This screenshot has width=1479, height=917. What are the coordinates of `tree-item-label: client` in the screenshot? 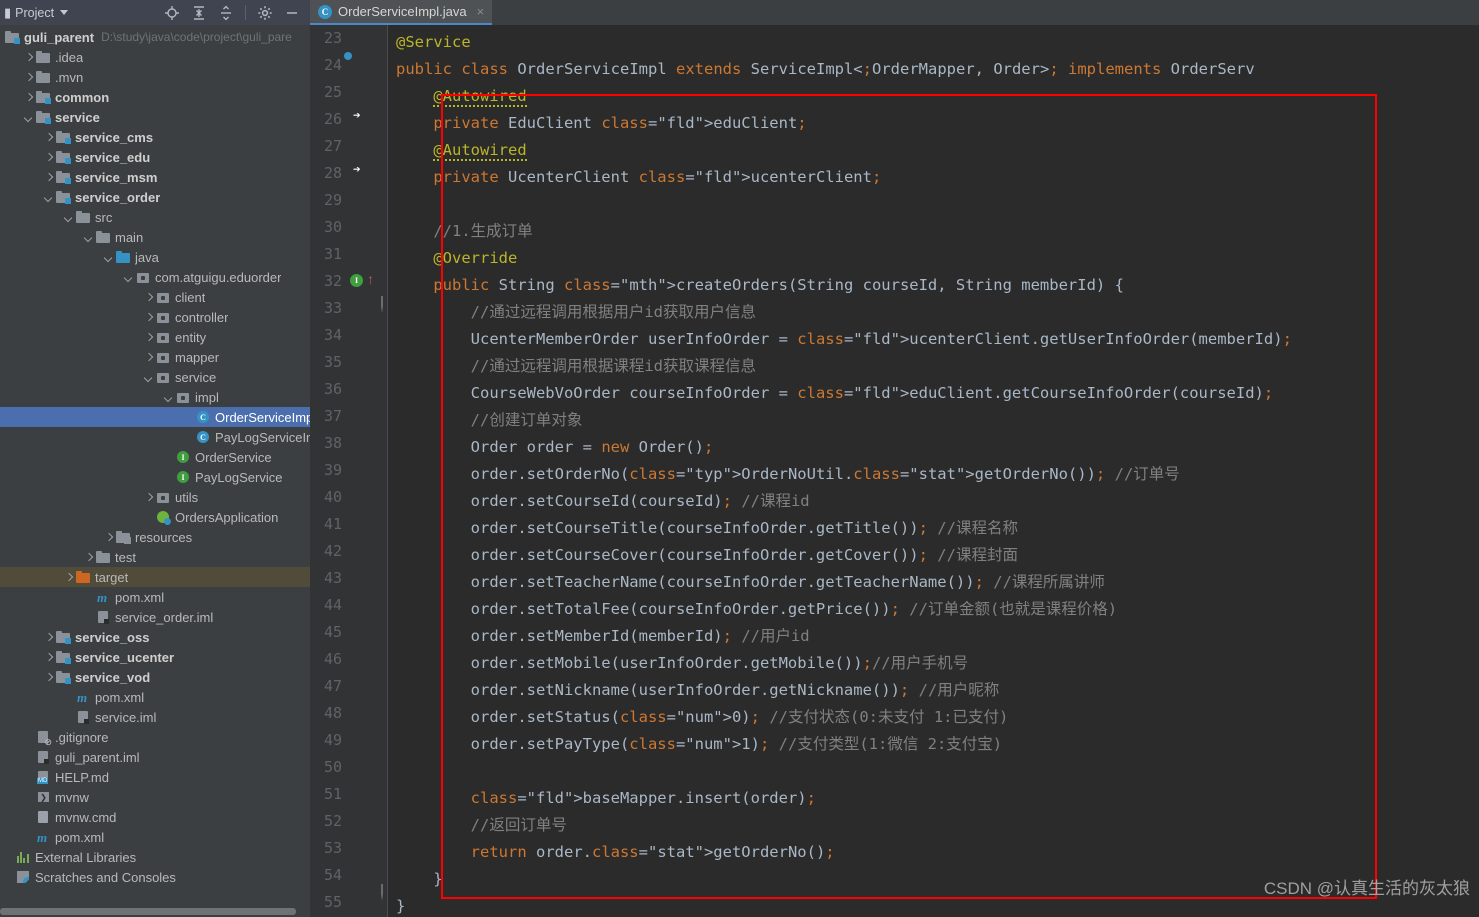 It's located at (190, 297).